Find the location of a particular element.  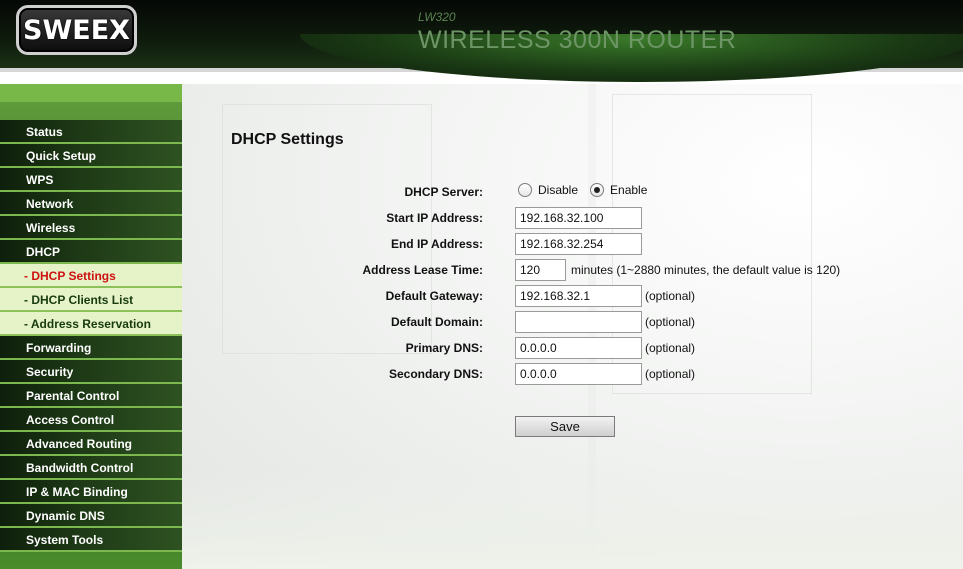

dhcp-server-radio-group: Disable Enable is located at coordinates (588, 190).